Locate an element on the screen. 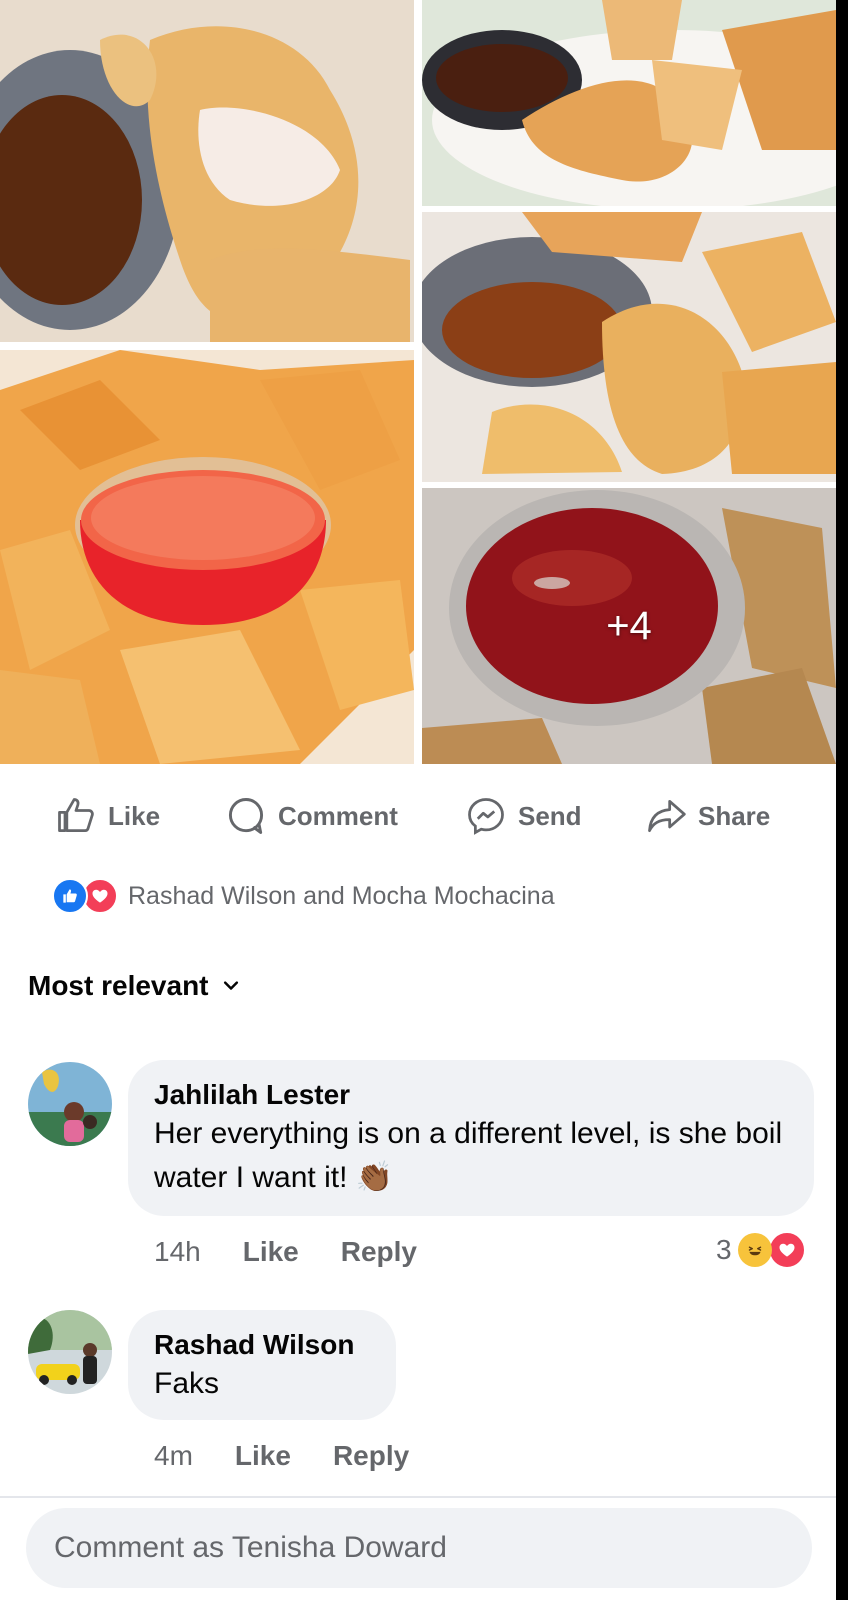 The width and height of the screenshot is (848, 1600). photo-wonton-plate is located at coordinates (629, 103).